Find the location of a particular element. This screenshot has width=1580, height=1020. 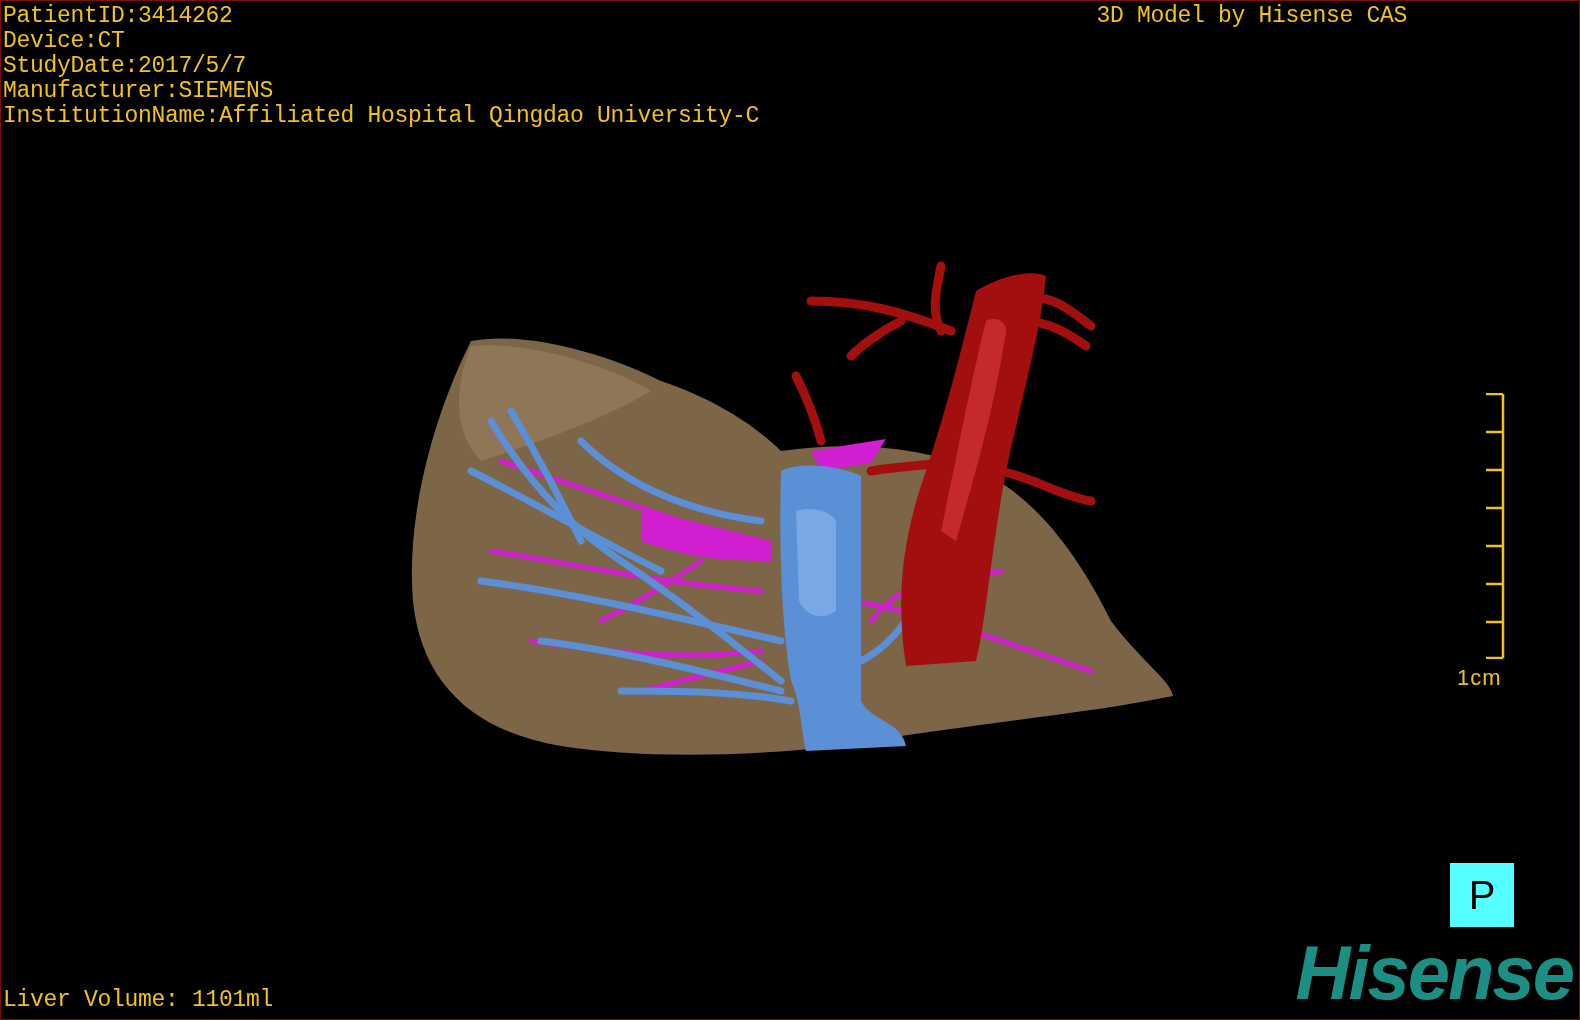

credit-text: 3D Model by Hisense CAS is located at coordinates (1251, 16).